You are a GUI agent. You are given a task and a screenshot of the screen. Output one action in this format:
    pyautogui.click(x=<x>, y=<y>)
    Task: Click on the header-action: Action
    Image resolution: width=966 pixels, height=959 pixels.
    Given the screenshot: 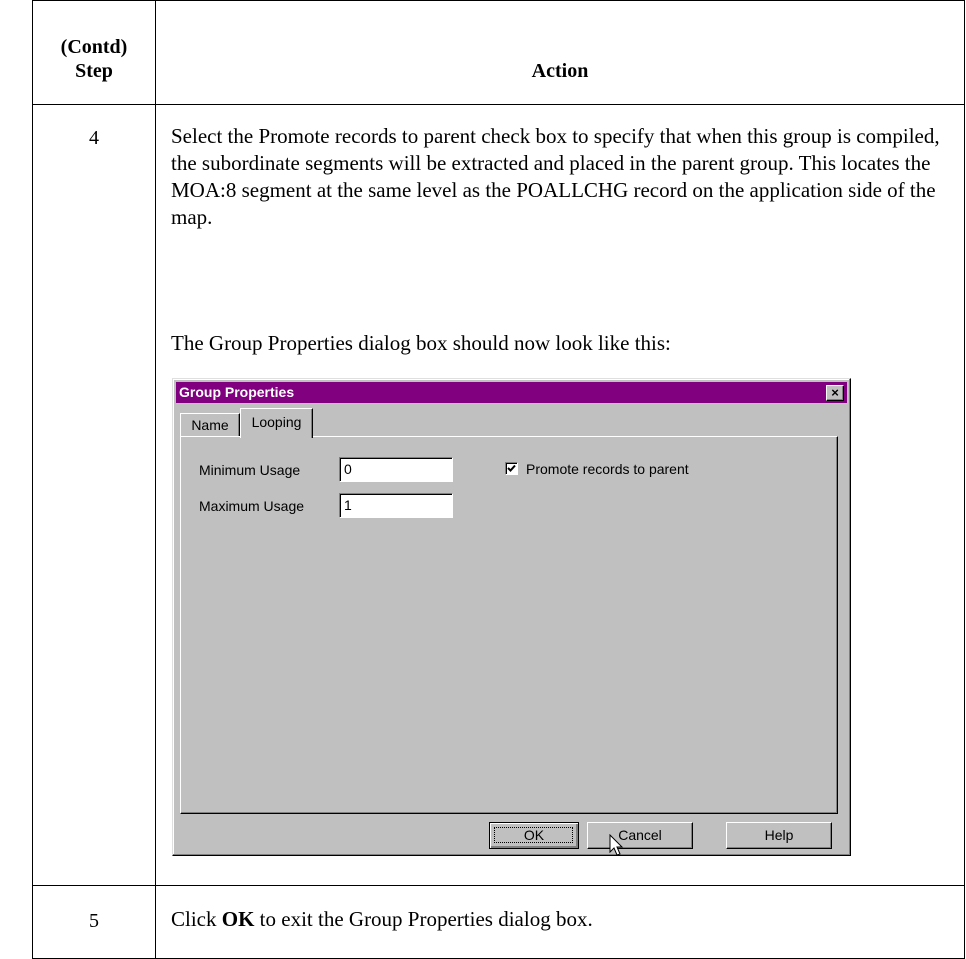 What is the action you would take?
    pyautogui.click(x=560, y=71)
    